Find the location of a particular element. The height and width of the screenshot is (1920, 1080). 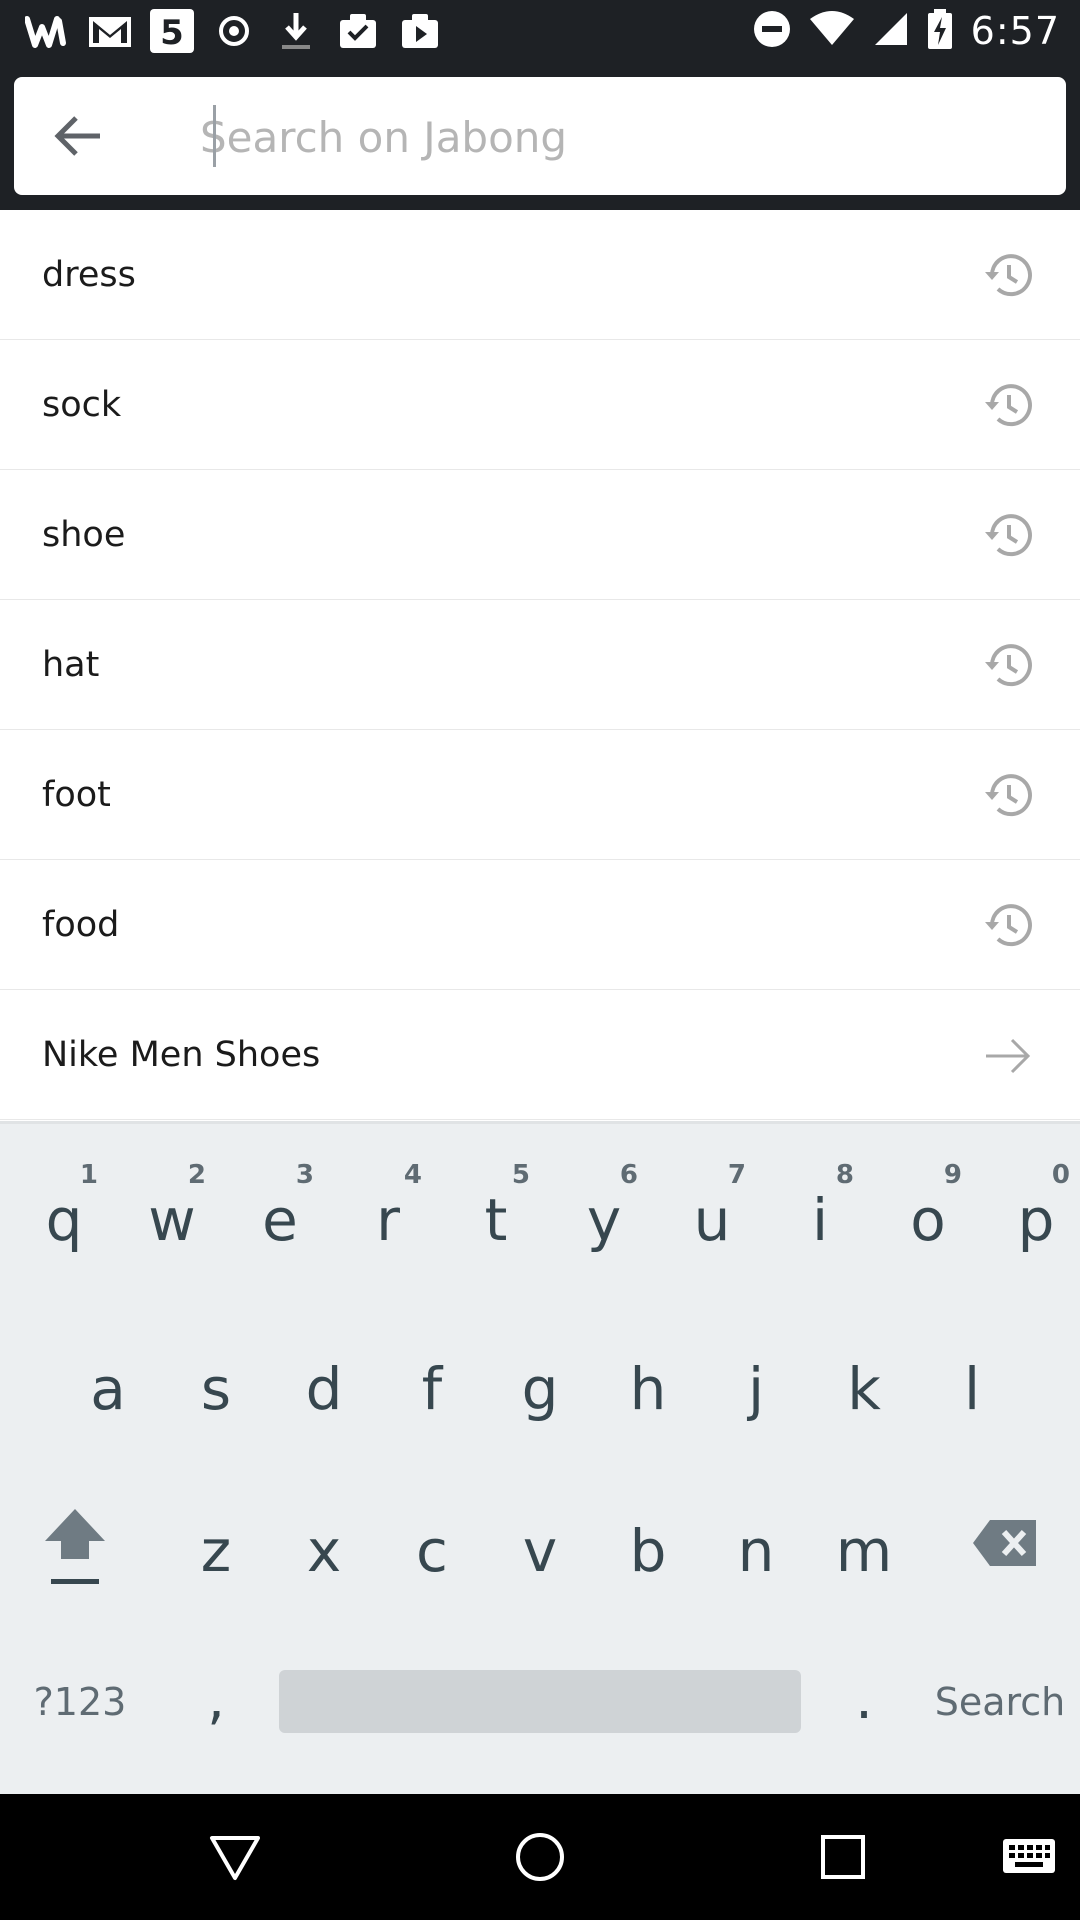

key-label: b is located at coordinates (648, 1551).